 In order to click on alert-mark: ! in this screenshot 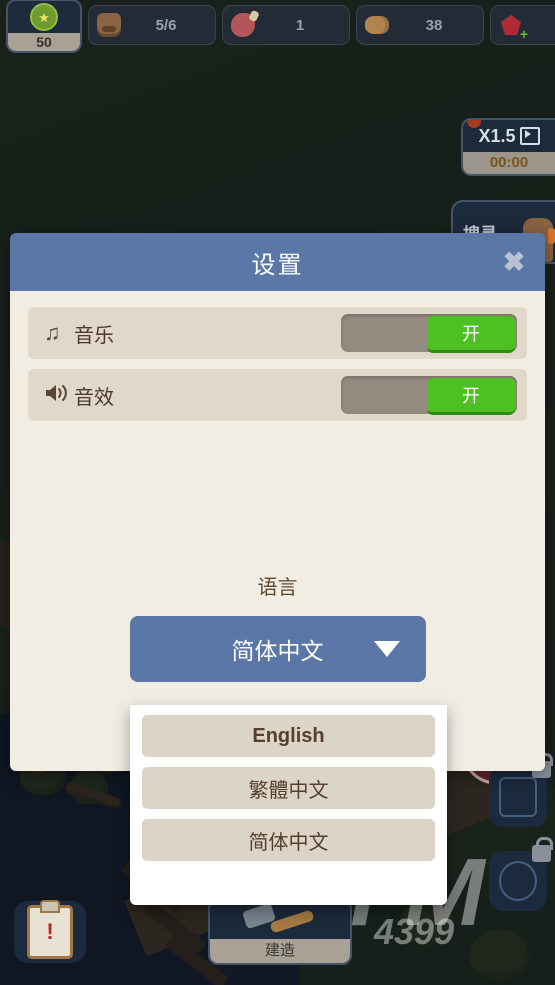, I will do `click(50, 931)`.